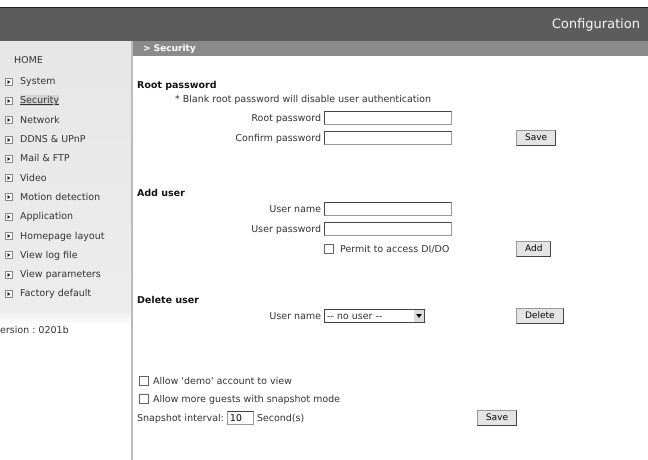 The height and width of the screenshot is (460, 648). What do you see at coordinates (177, 85) in the screenshot?
I see `section-heading: Root password` at bounding box center [177, 85].